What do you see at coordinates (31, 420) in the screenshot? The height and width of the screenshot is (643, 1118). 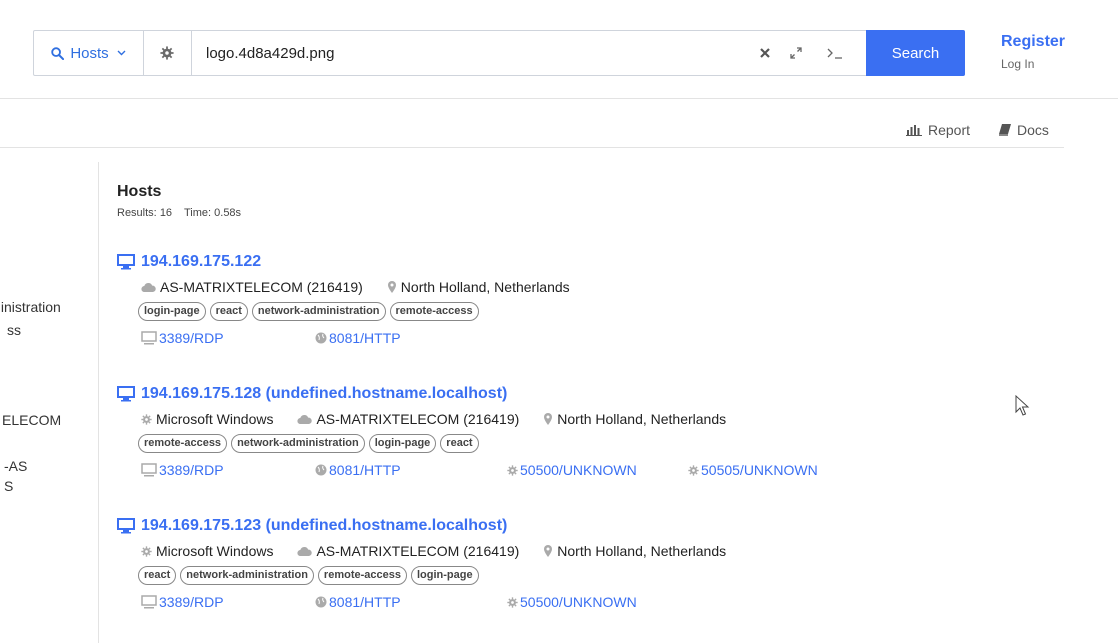 I see `sidebar-fragment: ELECOM` at bounding box center [31, 420].